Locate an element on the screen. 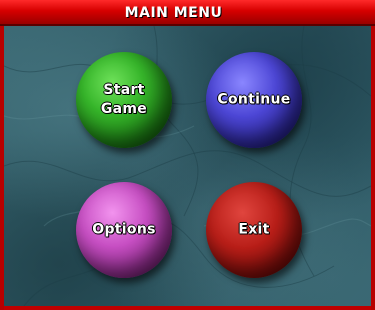 This screenshot has width=375, height=310. continue-button: Continue is located at coordinates (254, 100).